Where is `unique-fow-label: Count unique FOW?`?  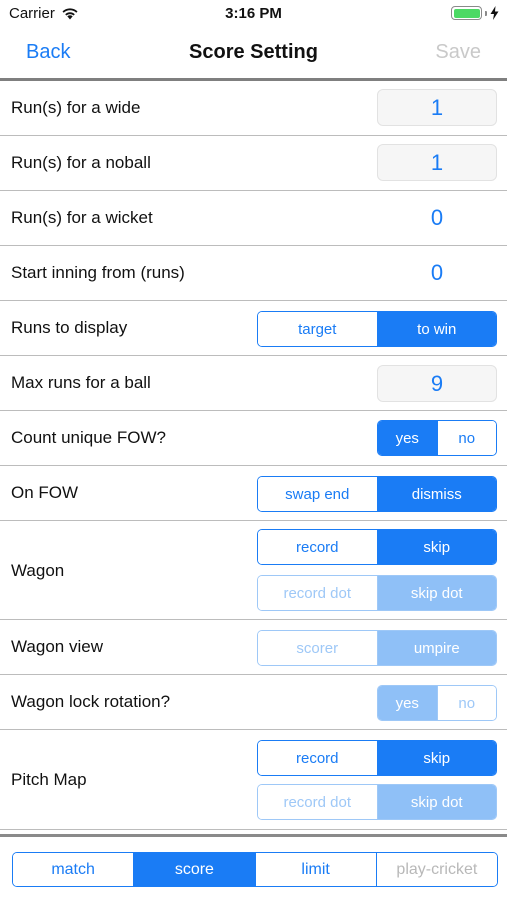 unique-fow-label: Count unique FOW? is located at coordinates (88, 437).